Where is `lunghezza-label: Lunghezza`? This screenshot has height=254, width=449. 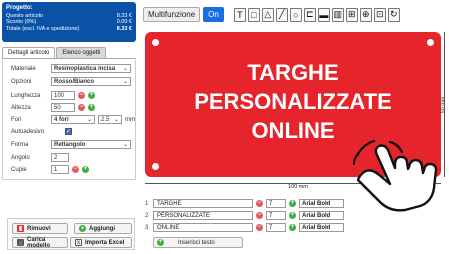 lunghezza-label: Lunghezza is located at coordinates (26, 95).